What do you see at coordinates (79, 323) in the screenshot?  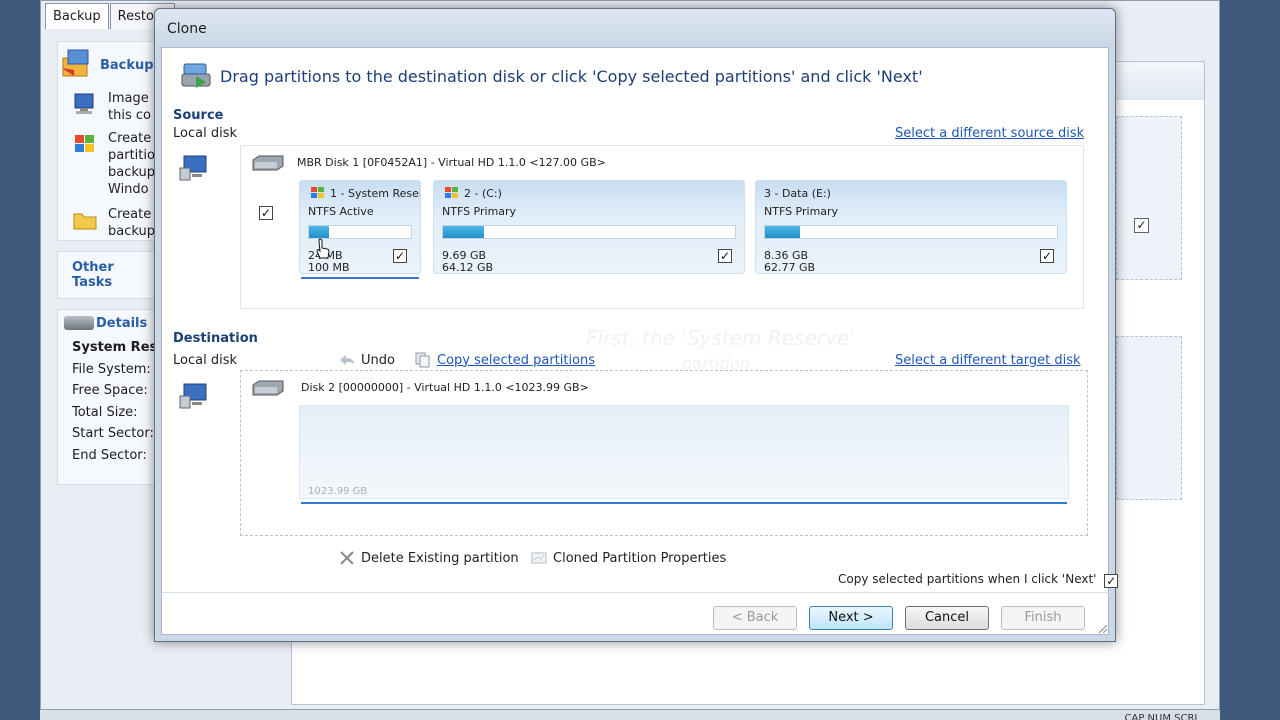 I see `disk-drive-icon` at bounding box center [79, 323].